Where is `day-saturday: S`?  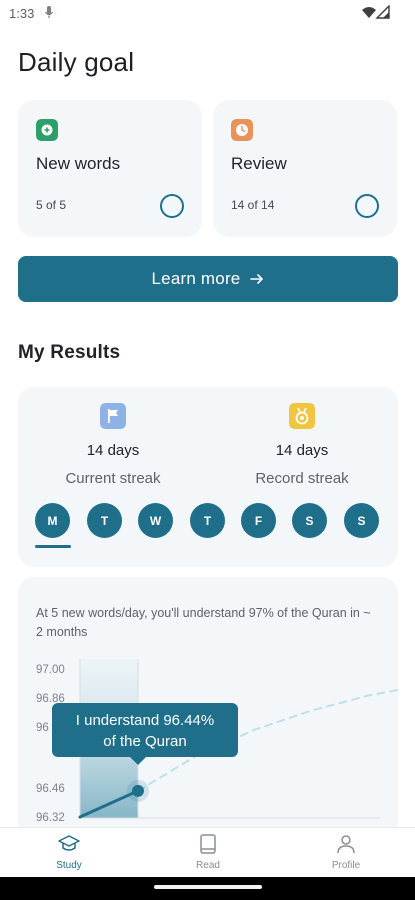 day-saturday: S is located at coordinates (309, 520).